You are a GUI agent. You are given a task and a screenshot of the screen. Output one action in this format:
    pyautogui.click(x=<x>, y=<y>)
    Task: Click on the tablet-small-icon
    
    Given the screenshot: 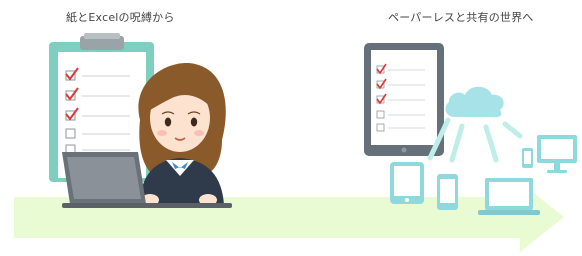 What is the action you would take?
    pyautogui.click(x=407, y=183)
    